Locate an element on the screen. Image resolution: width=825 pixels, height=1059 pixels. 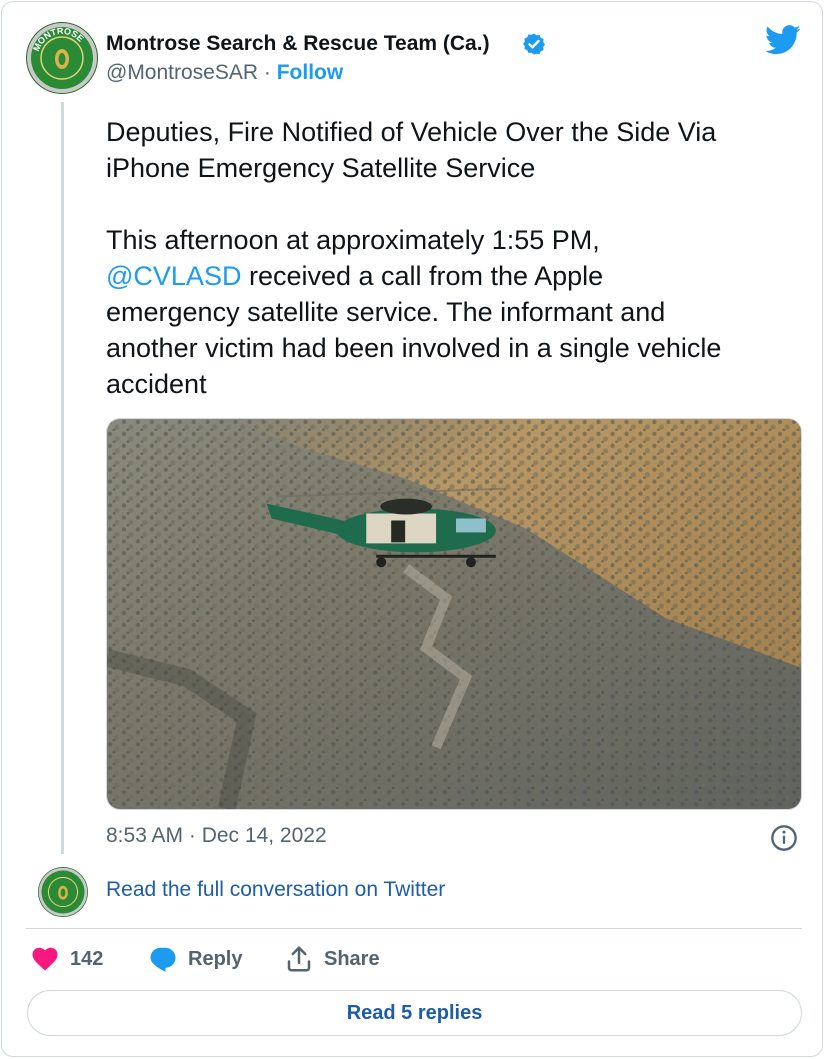
mention-link: @CVLASD is located at coordinates (173, 276).